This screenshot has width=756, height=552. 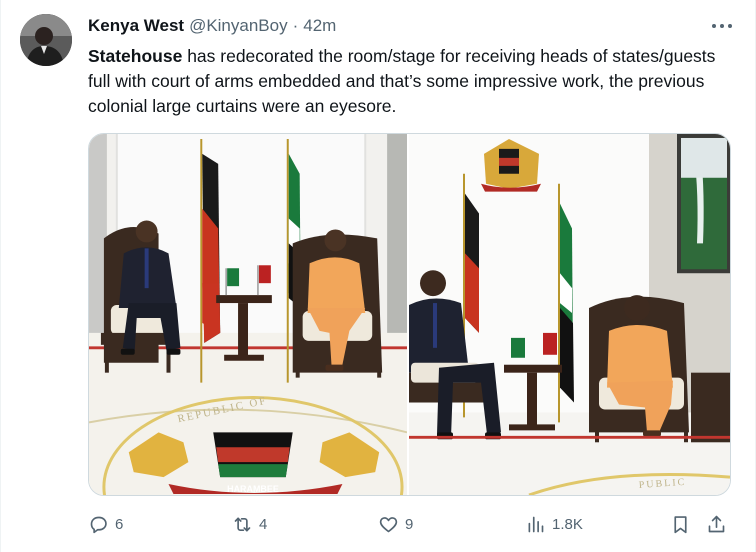 I want to click on bookmark-icon, so click(x=680, y=524).